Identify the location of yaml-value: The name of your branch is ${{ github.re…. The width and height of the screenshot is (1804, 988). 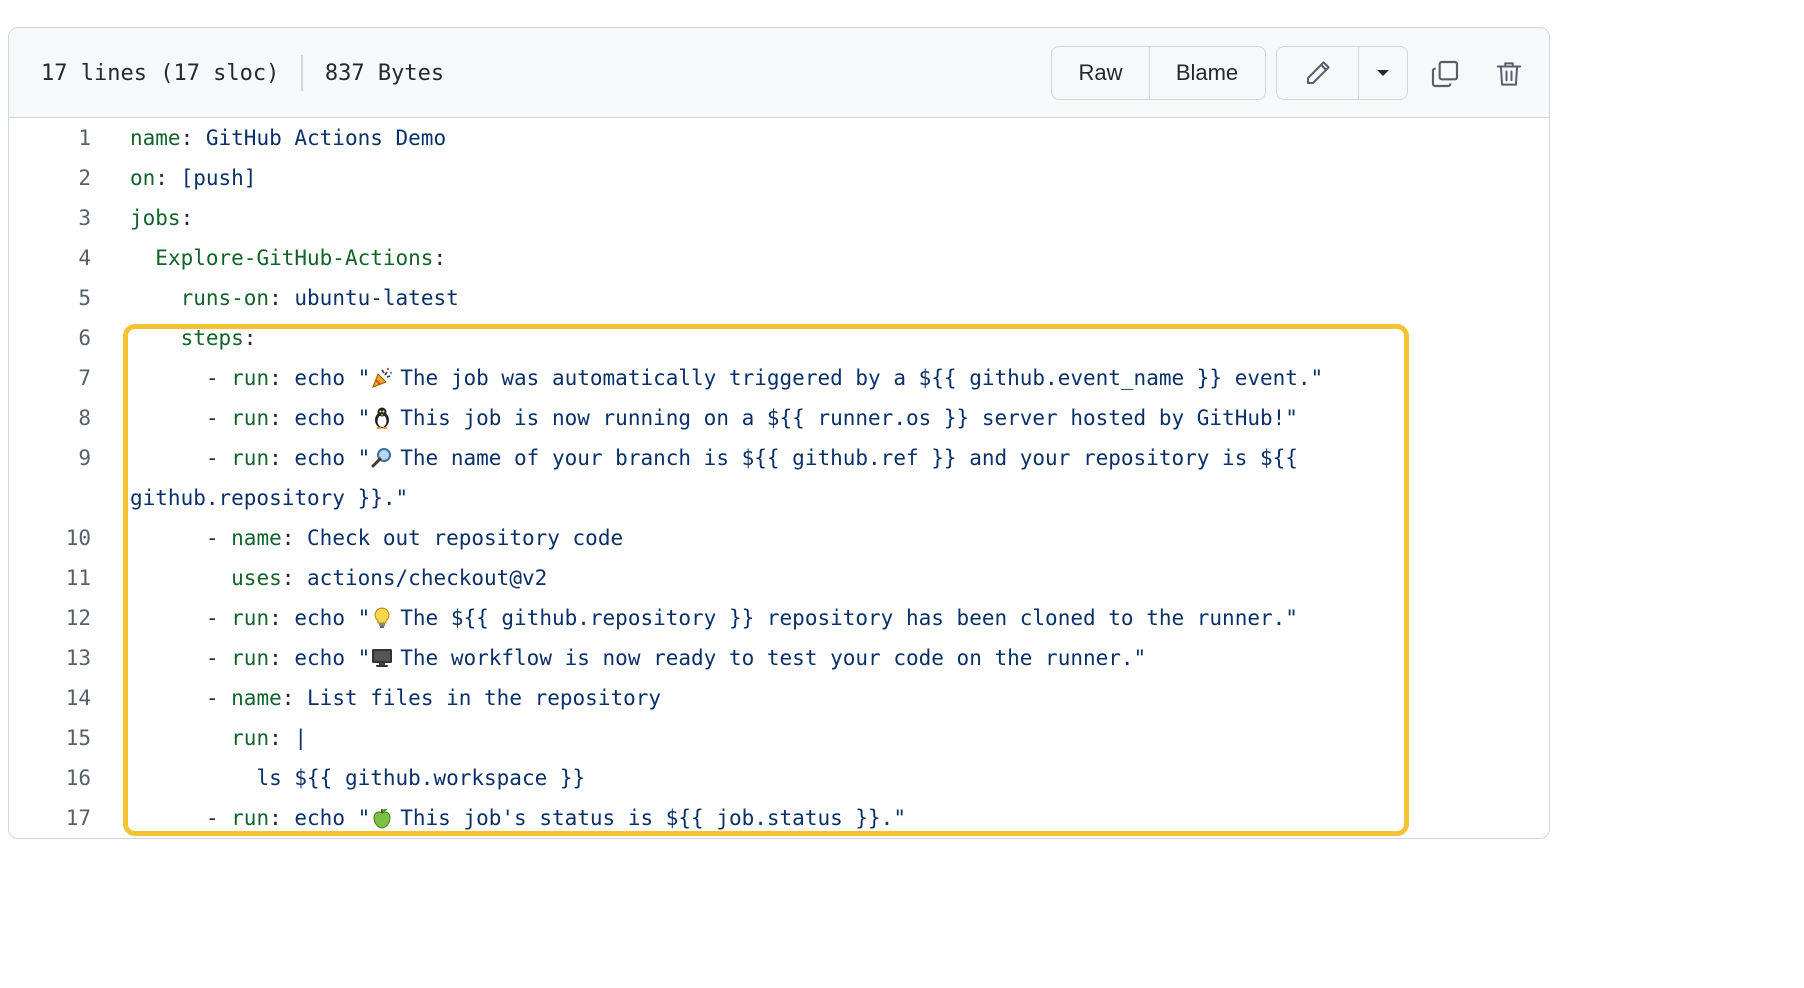
(849, 458).